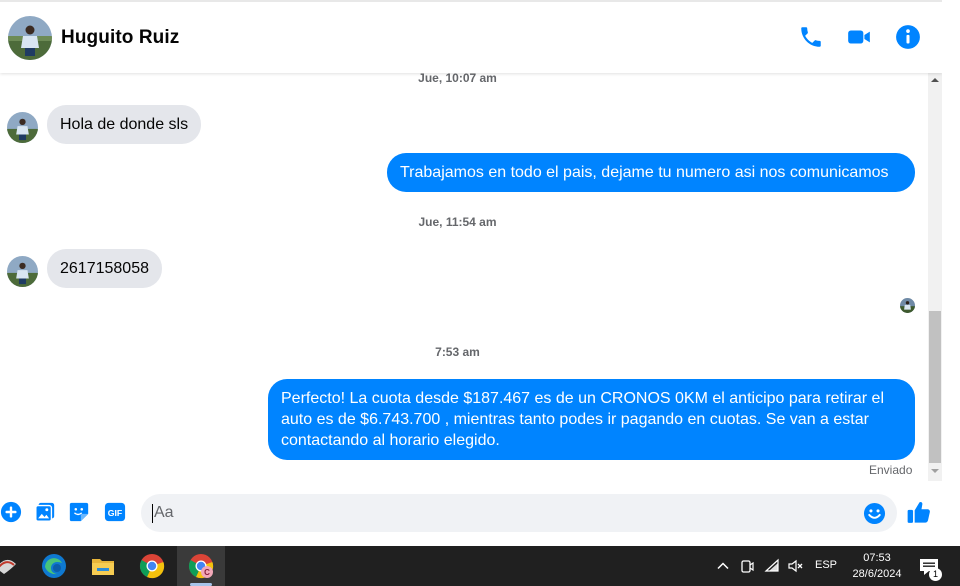 This screenshot has height=586, width=960. Describe the element at coordinates (935, 574) in the screenshot. I see `notification-count-badge: 1` at that location.